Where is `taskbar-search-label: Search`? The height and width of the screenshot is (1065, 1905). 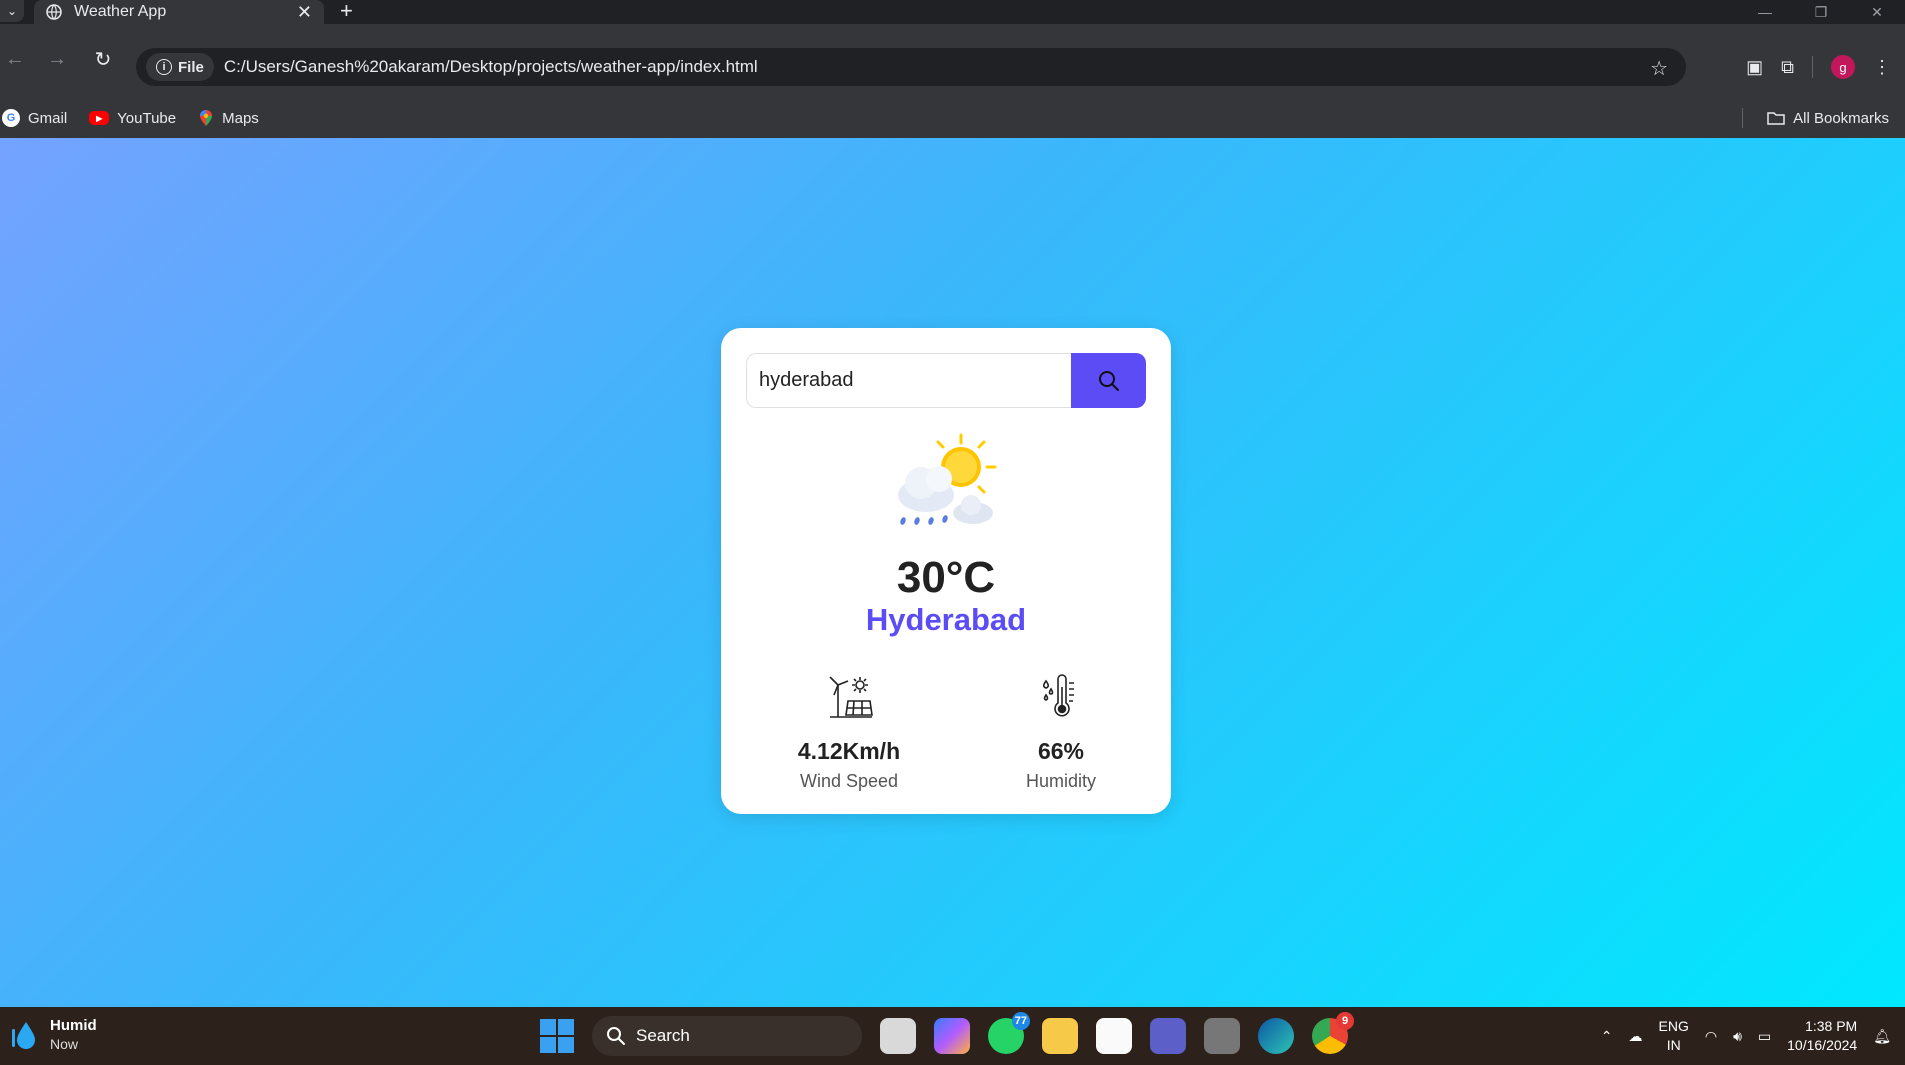
taskbar-search-label: Search is located at coordinates (663, 1035).